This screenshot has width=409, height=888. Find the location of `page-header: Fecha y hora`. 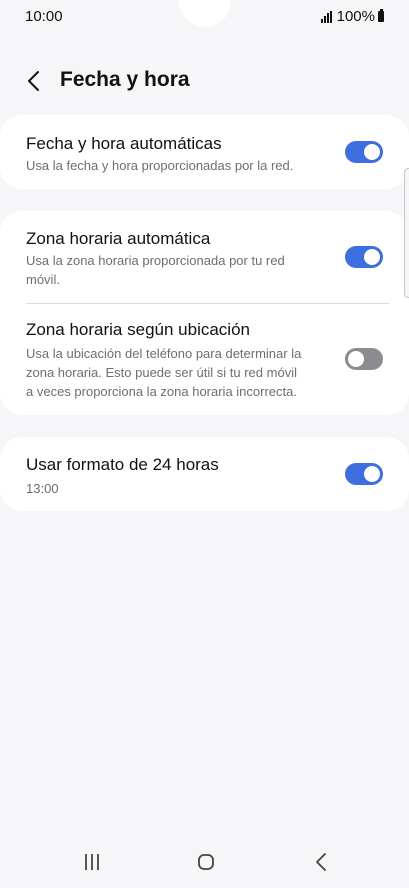

page-header: Fecha y hora is located at coordinates (204, 82).